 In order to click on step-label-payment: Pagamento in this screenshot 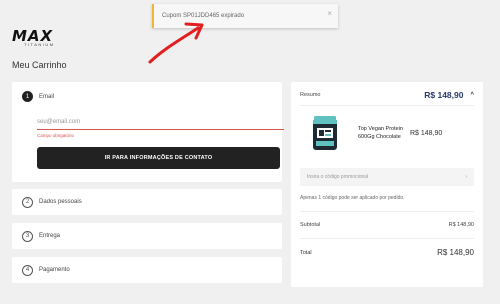, I will do `click(54, 270)`.